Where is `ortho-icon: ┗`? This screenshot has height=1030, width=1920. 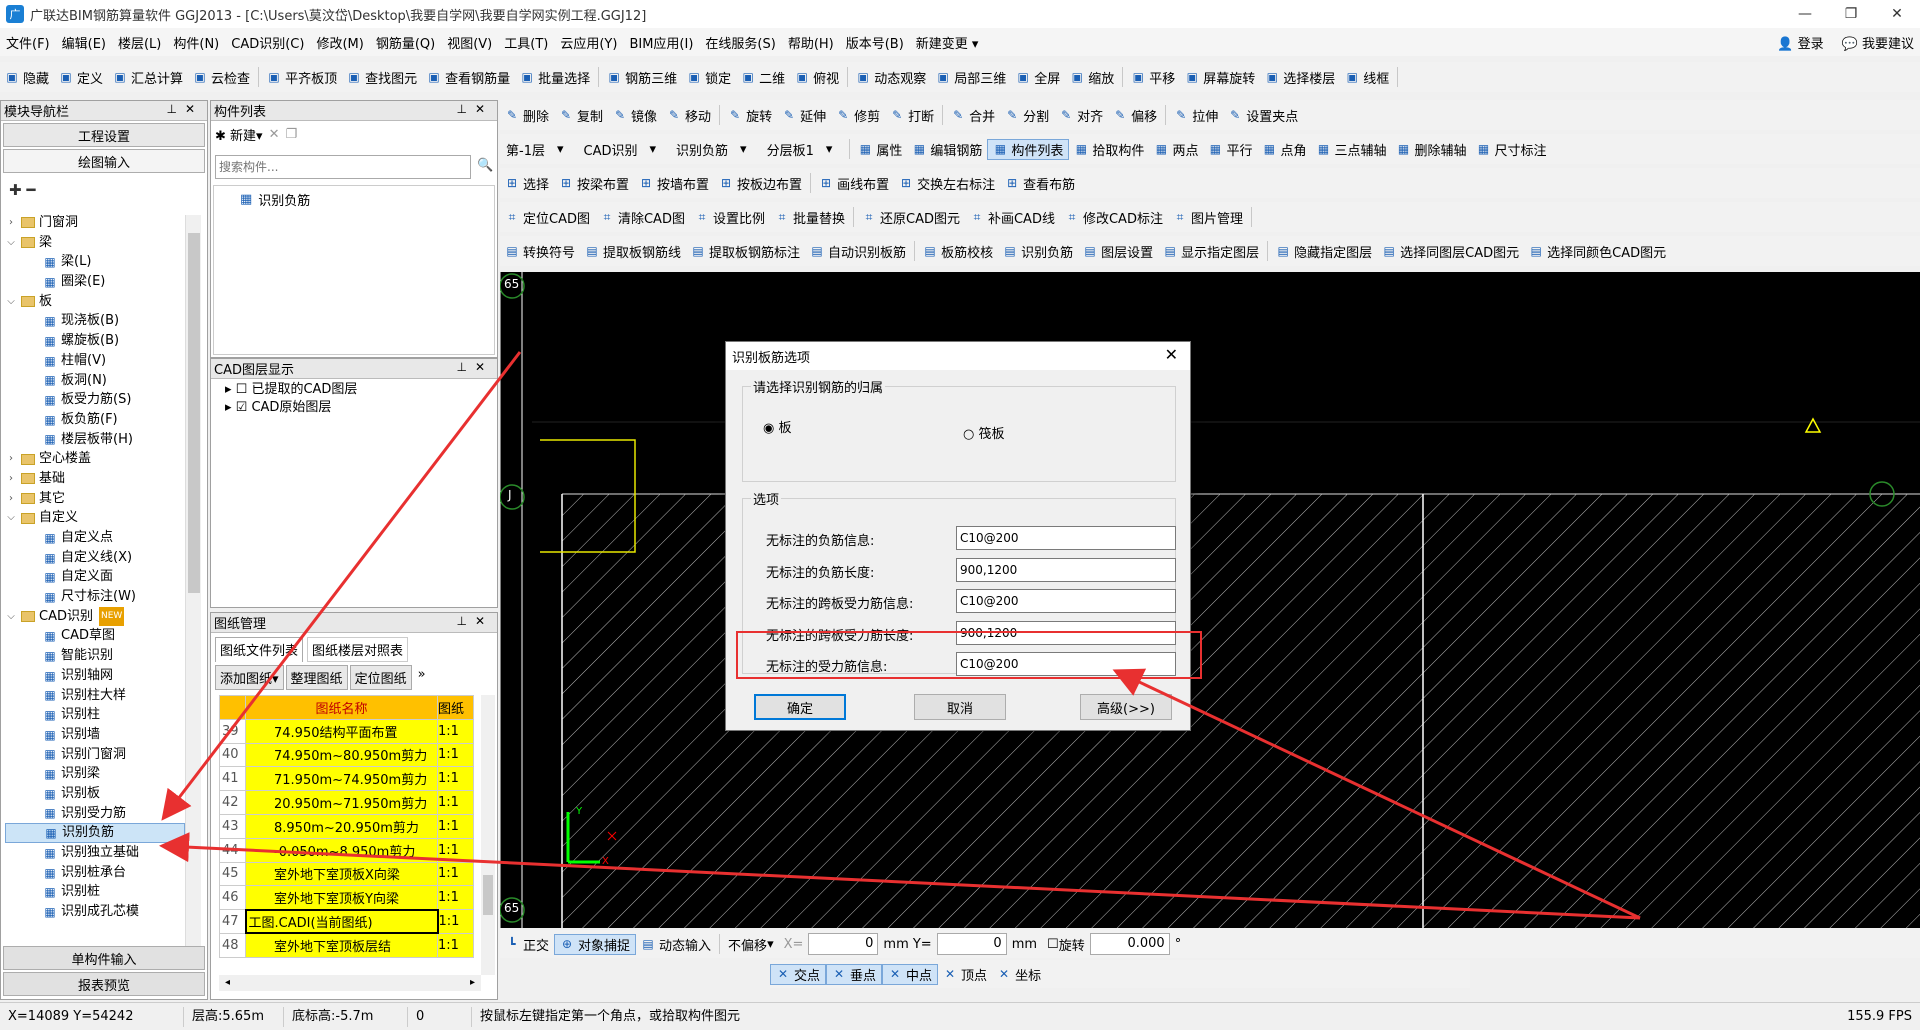 ortho-icon: ┗ is located at coordinates (512, 944).